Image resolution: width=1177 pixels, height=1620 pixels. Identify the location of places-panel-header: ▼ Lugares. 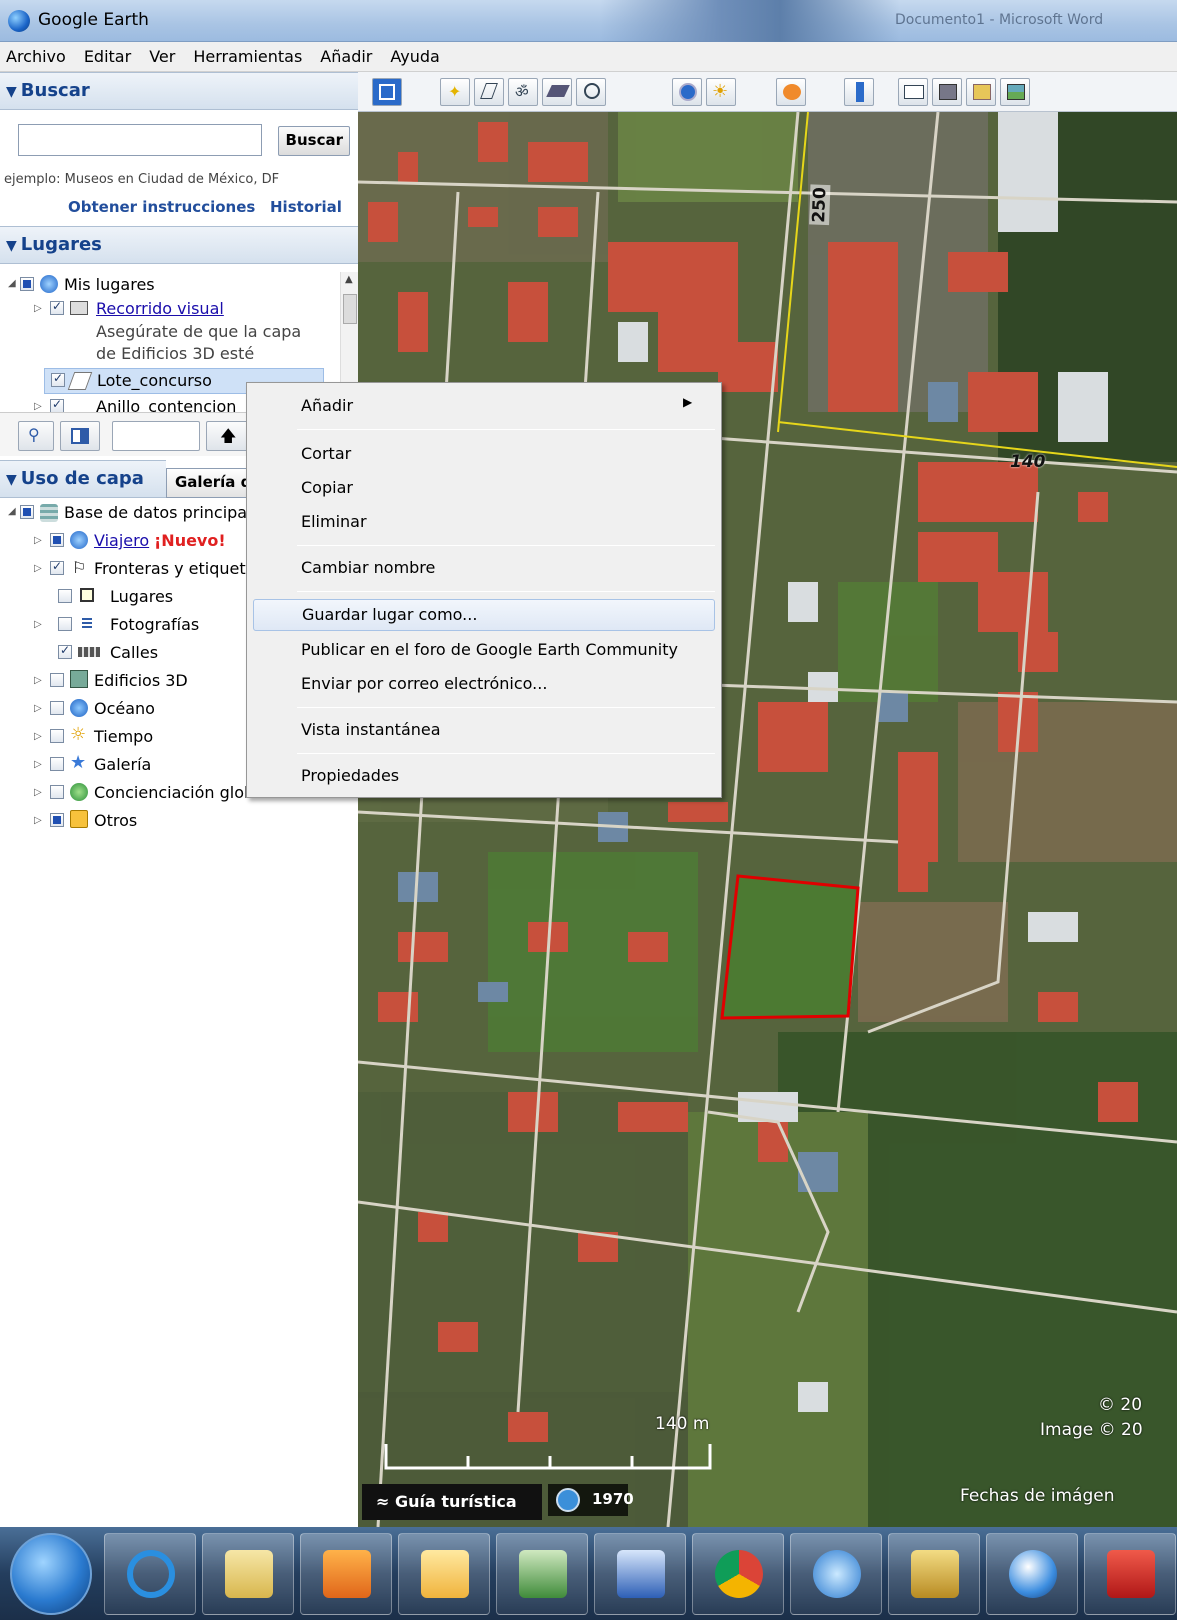
(183, 245).